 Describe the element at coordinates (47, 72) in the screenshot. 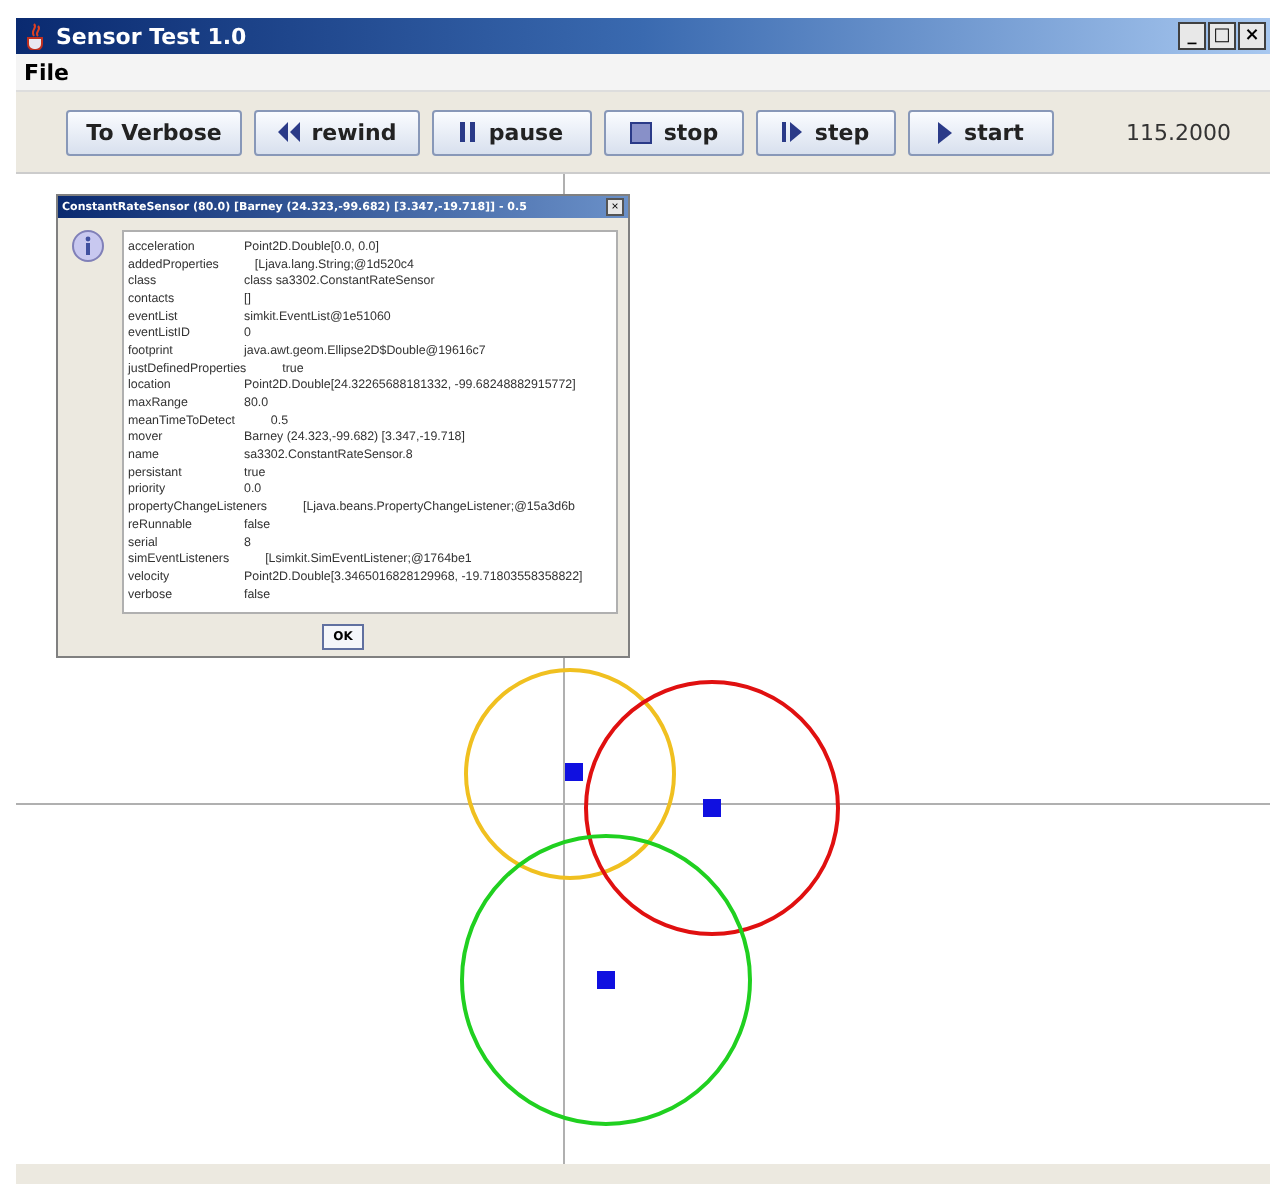

I see `menu-item: File` at that location.